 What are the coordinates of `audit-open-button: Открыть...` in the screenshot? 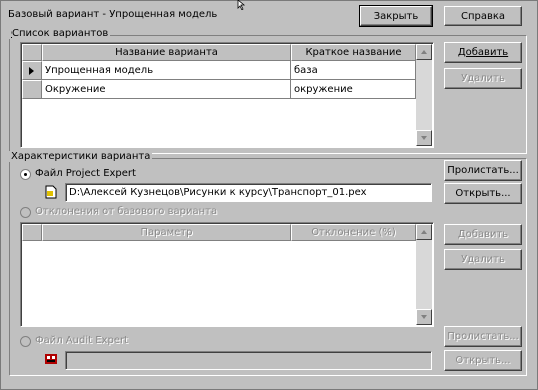 It's located at (483, 360).